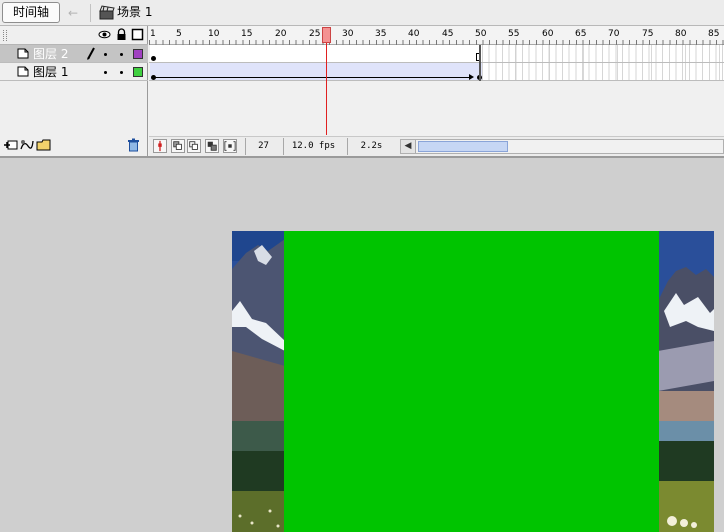 The image size is (724, 532). What do you see at coordinates (326, 35) in the screenshot?
I see `playhead` at bounding box center [326, 35].